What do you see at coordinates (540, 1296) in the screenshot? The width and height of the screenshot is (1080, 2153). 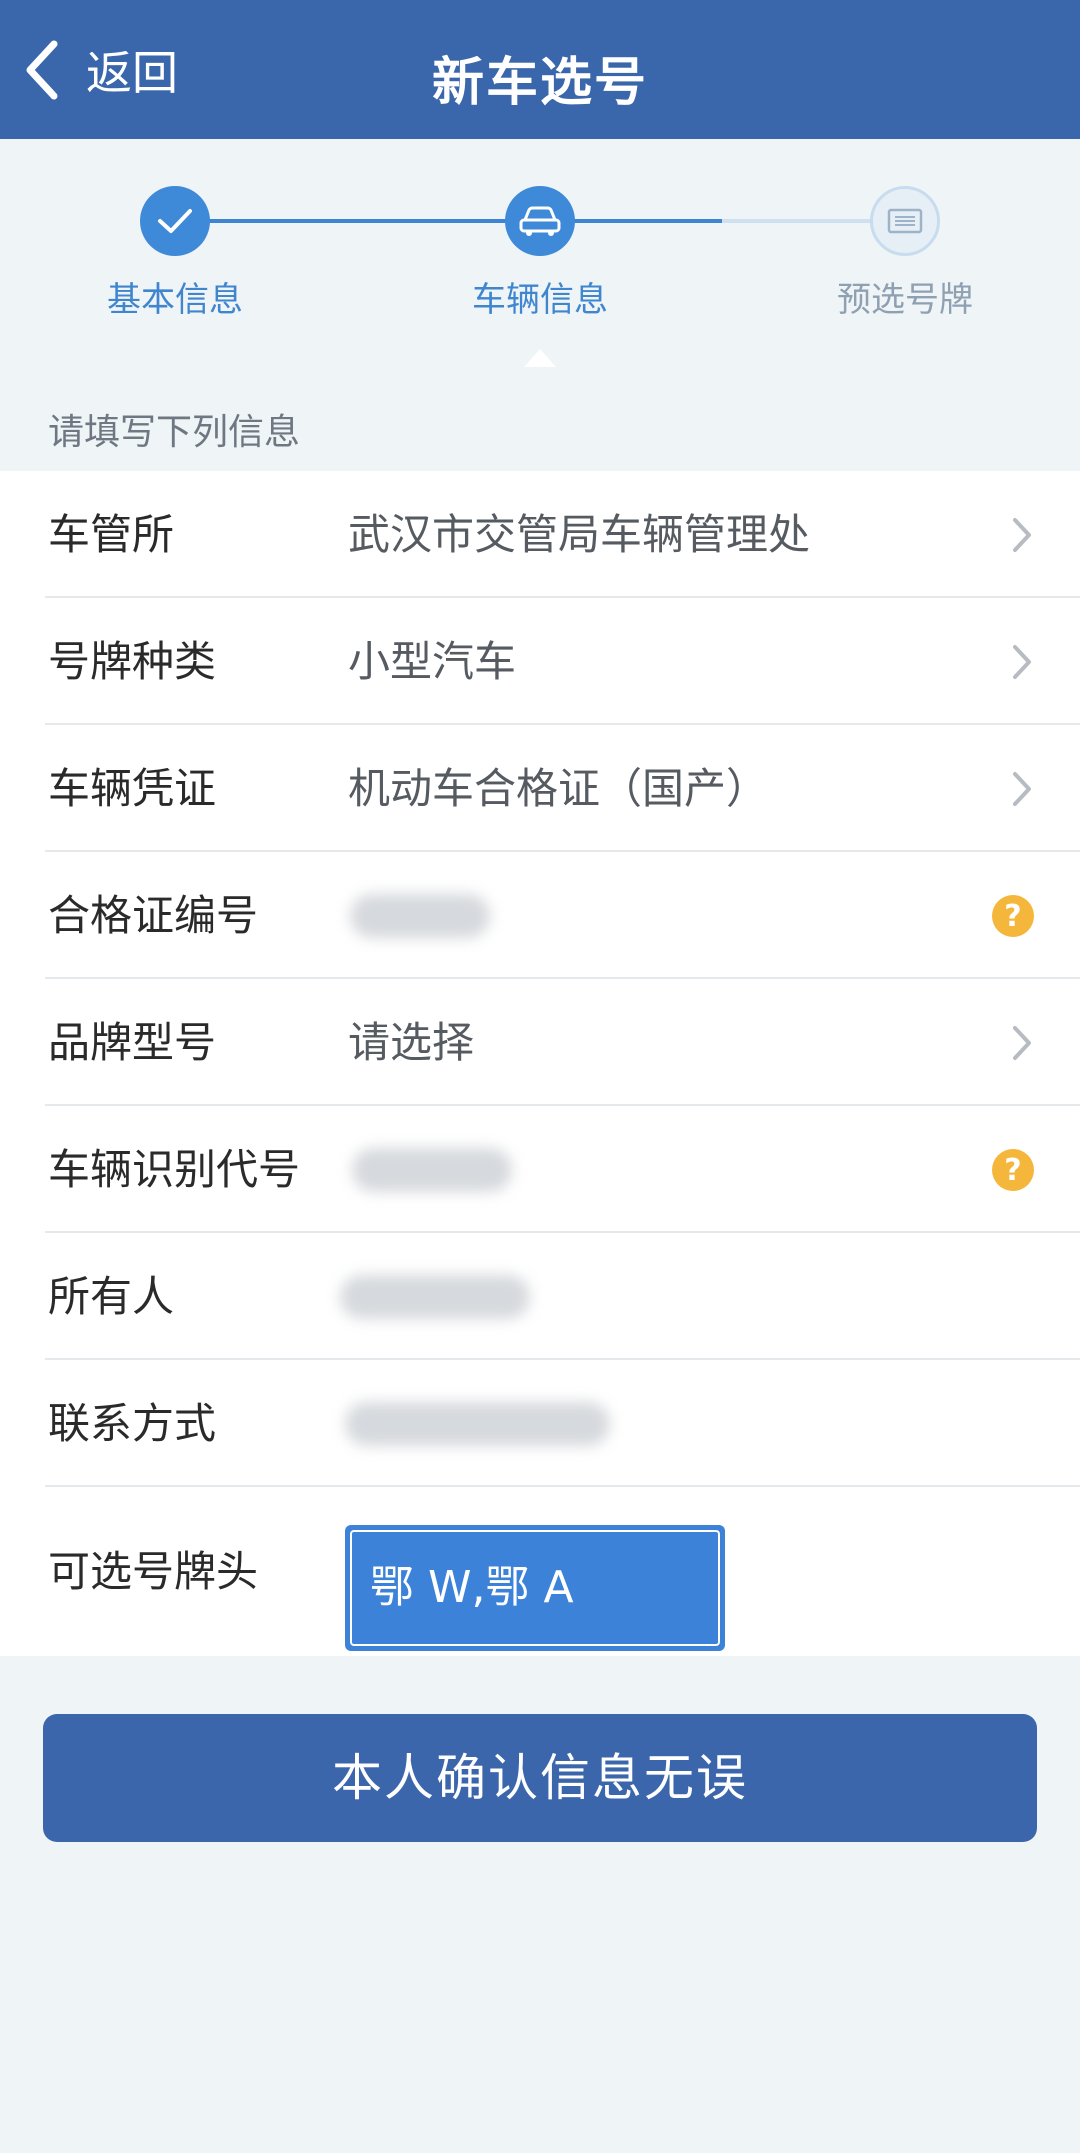 I see `form-row-owner: 所有人` at bounding box center [540, 1296].